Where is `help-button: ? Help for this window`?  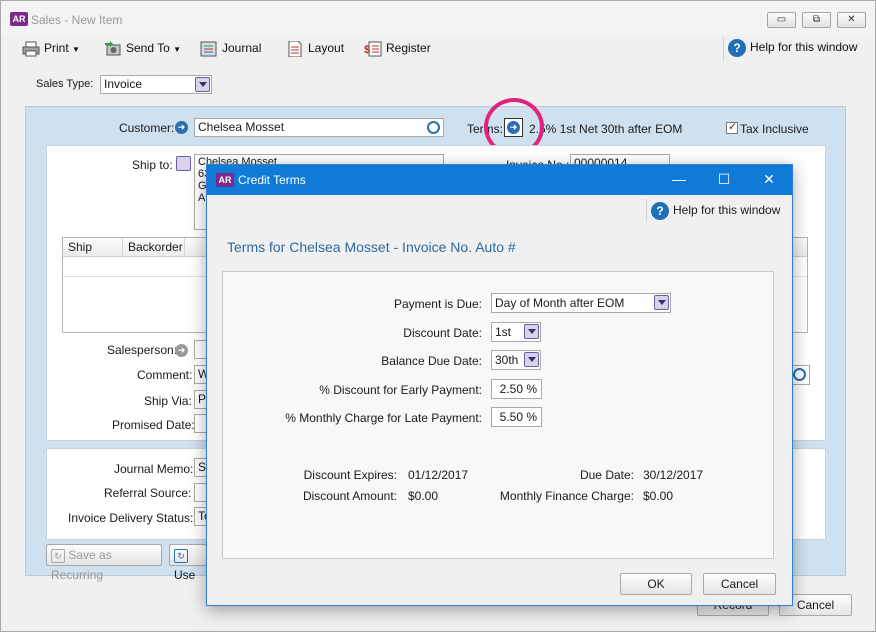
help-button: ? Help for this window is located at coordinates (792, 48).